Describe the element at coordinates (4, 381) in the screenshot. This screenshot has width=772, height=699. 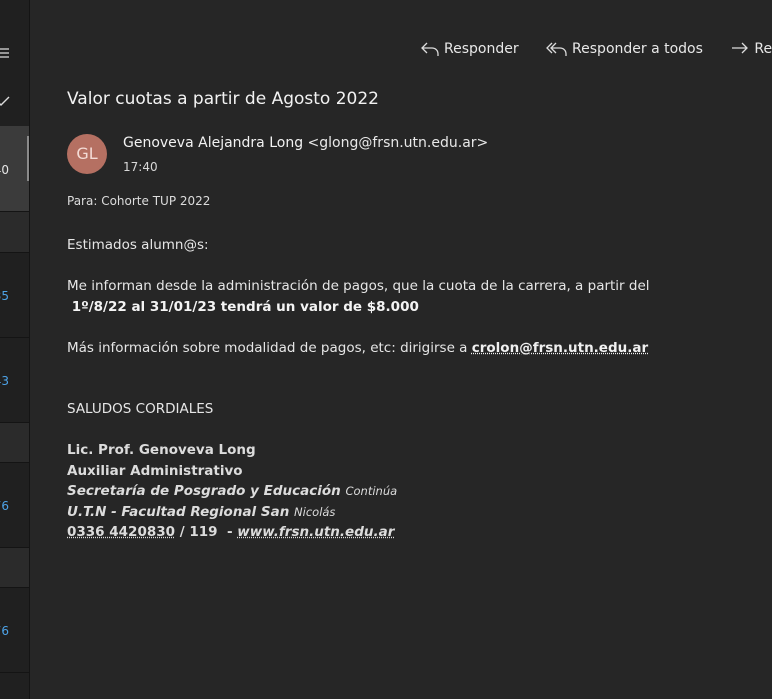
I see `list-item-time: 43` at that location.